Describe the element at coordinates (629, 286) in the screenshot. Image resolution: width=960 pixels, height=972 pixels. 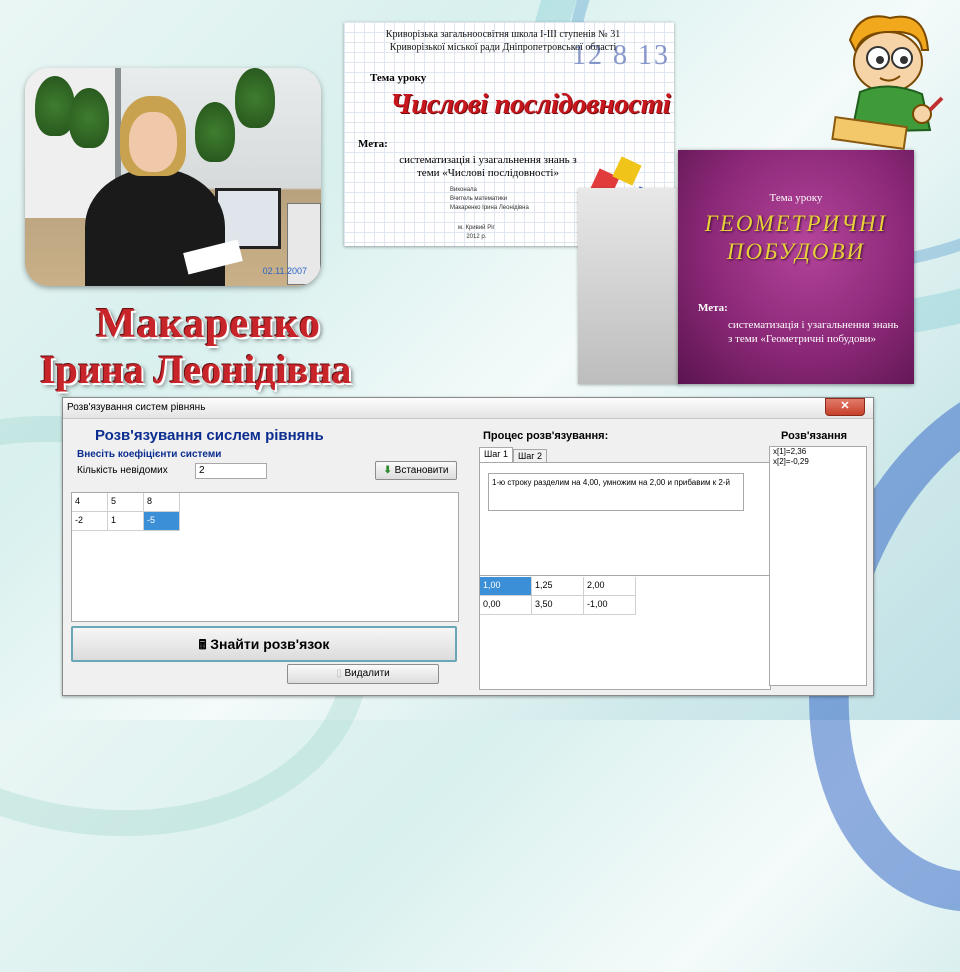
I see `slide-backdrop` at that location.